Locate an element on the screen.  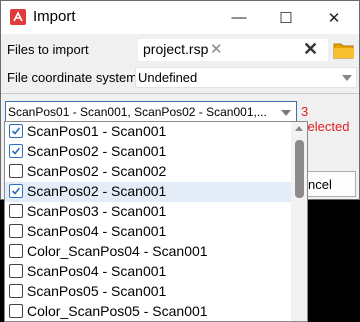
scrollbar-thumb is located at coordinates (299, 169).